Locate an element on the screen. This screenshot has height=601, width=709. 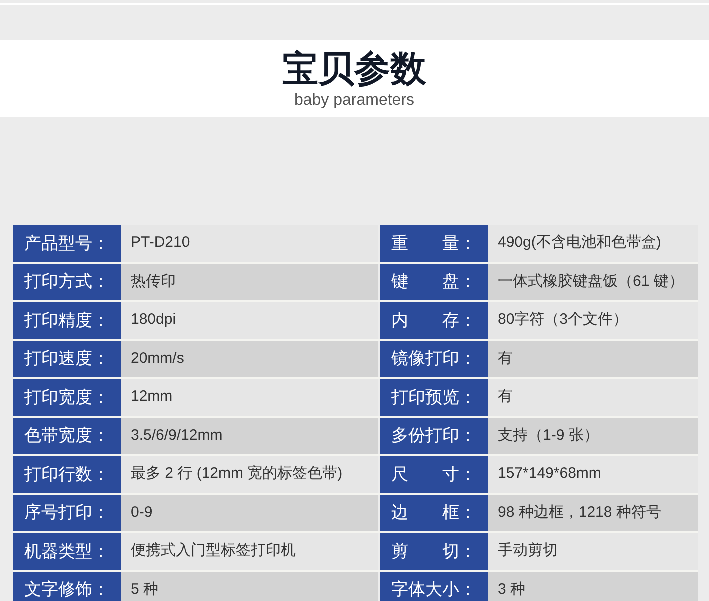
spec-value: 支持（1-9 张） is located at coordinates (593, 436).